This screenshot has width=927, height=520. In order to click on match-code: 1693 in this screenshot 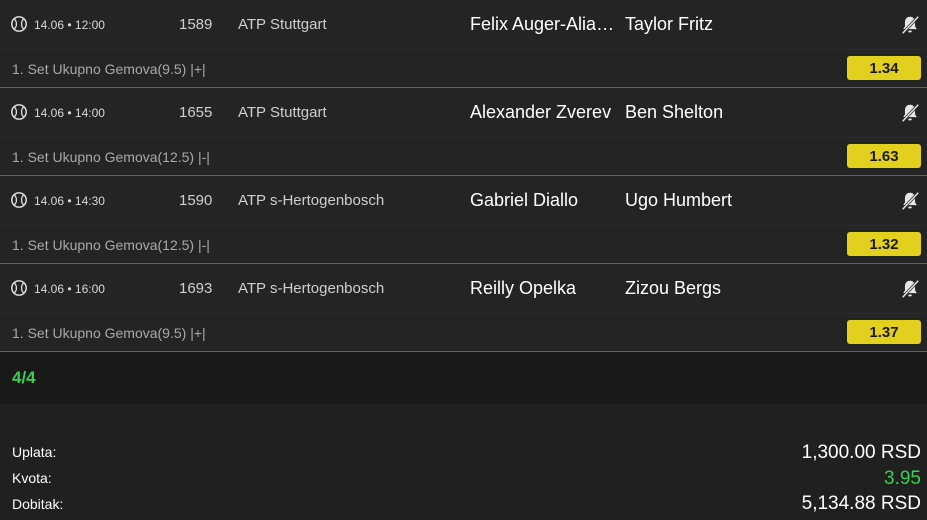, I will do `click(196, 288)`.